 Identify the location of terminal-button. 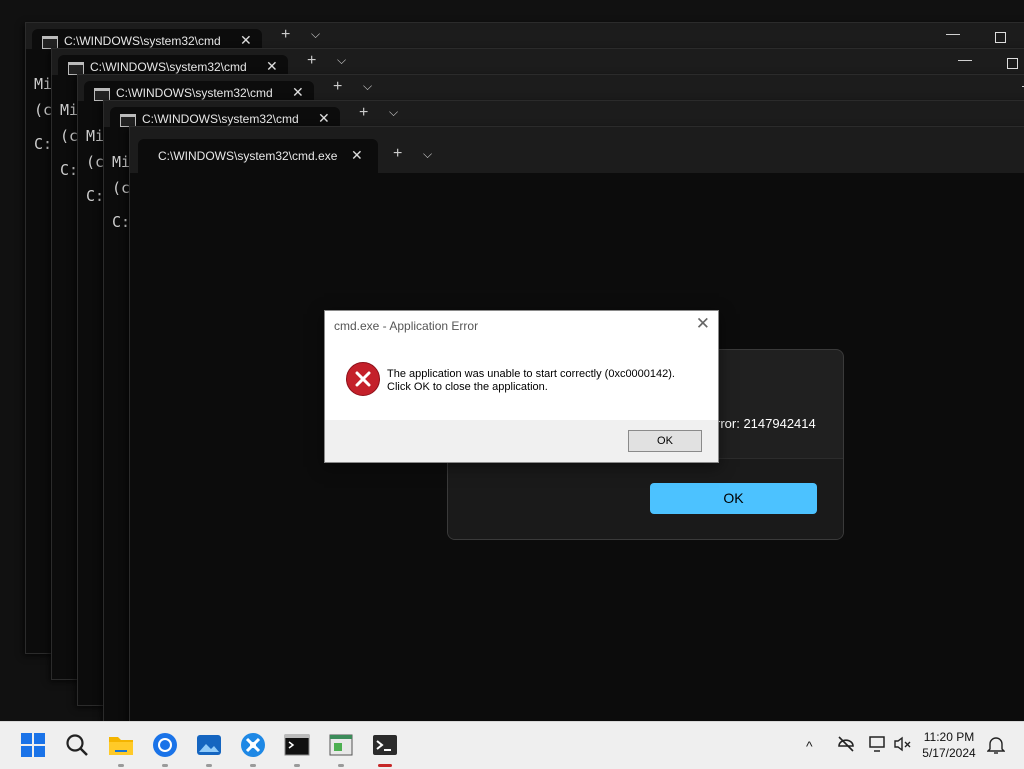
(385, 745).